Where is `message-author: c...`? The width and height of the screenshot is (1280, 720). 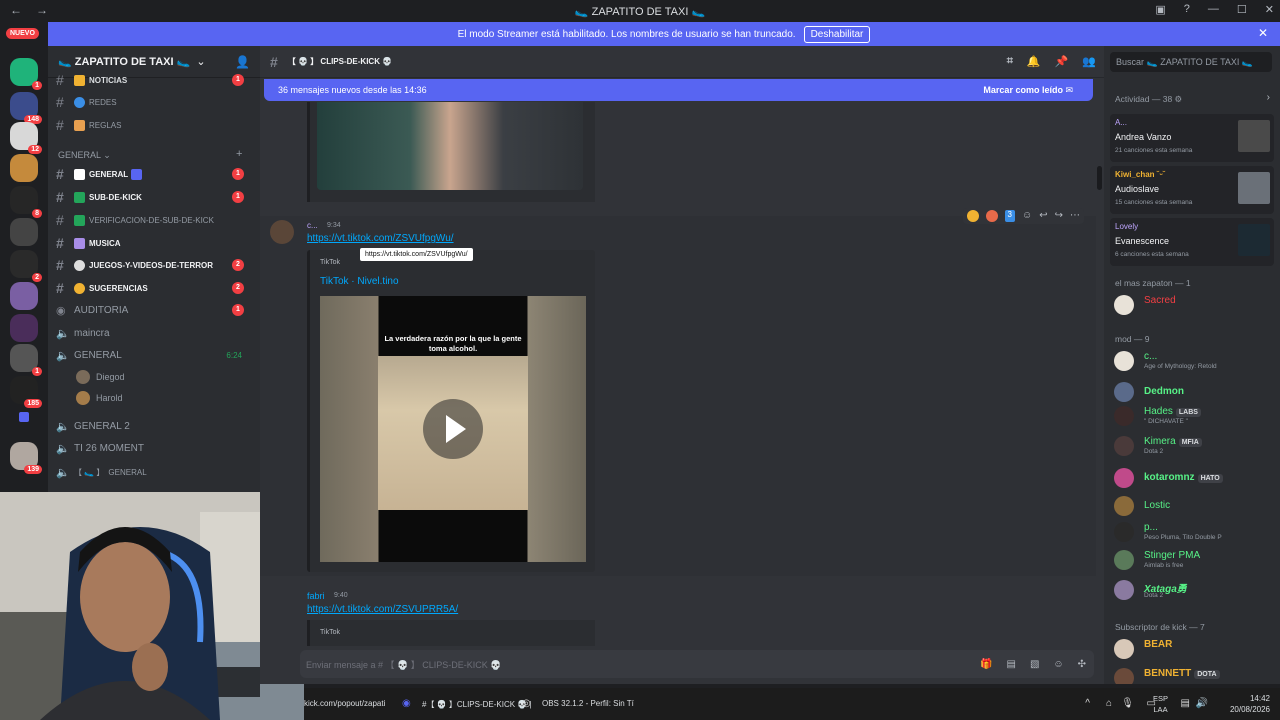
message-author: c... is located at coordinates (312, 225).